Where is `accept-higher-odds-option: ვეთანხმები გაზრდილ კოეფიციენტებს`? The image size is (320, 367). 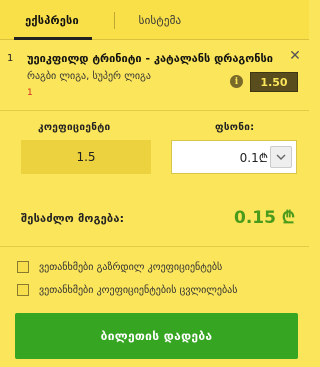
accept-higher-odds-option: ვეთანხმები გაზრდილ კოეფიციენტებს is located at coordinates (157, 267).